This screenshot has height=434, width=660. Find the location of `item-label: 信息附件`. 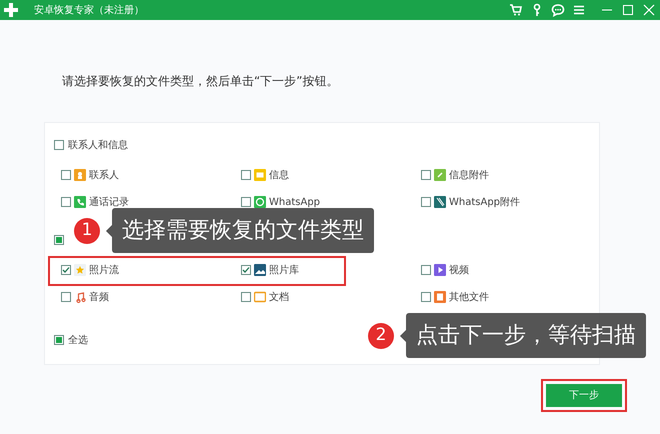

item-label: 信息附件 is located at coordinates (469, 175).